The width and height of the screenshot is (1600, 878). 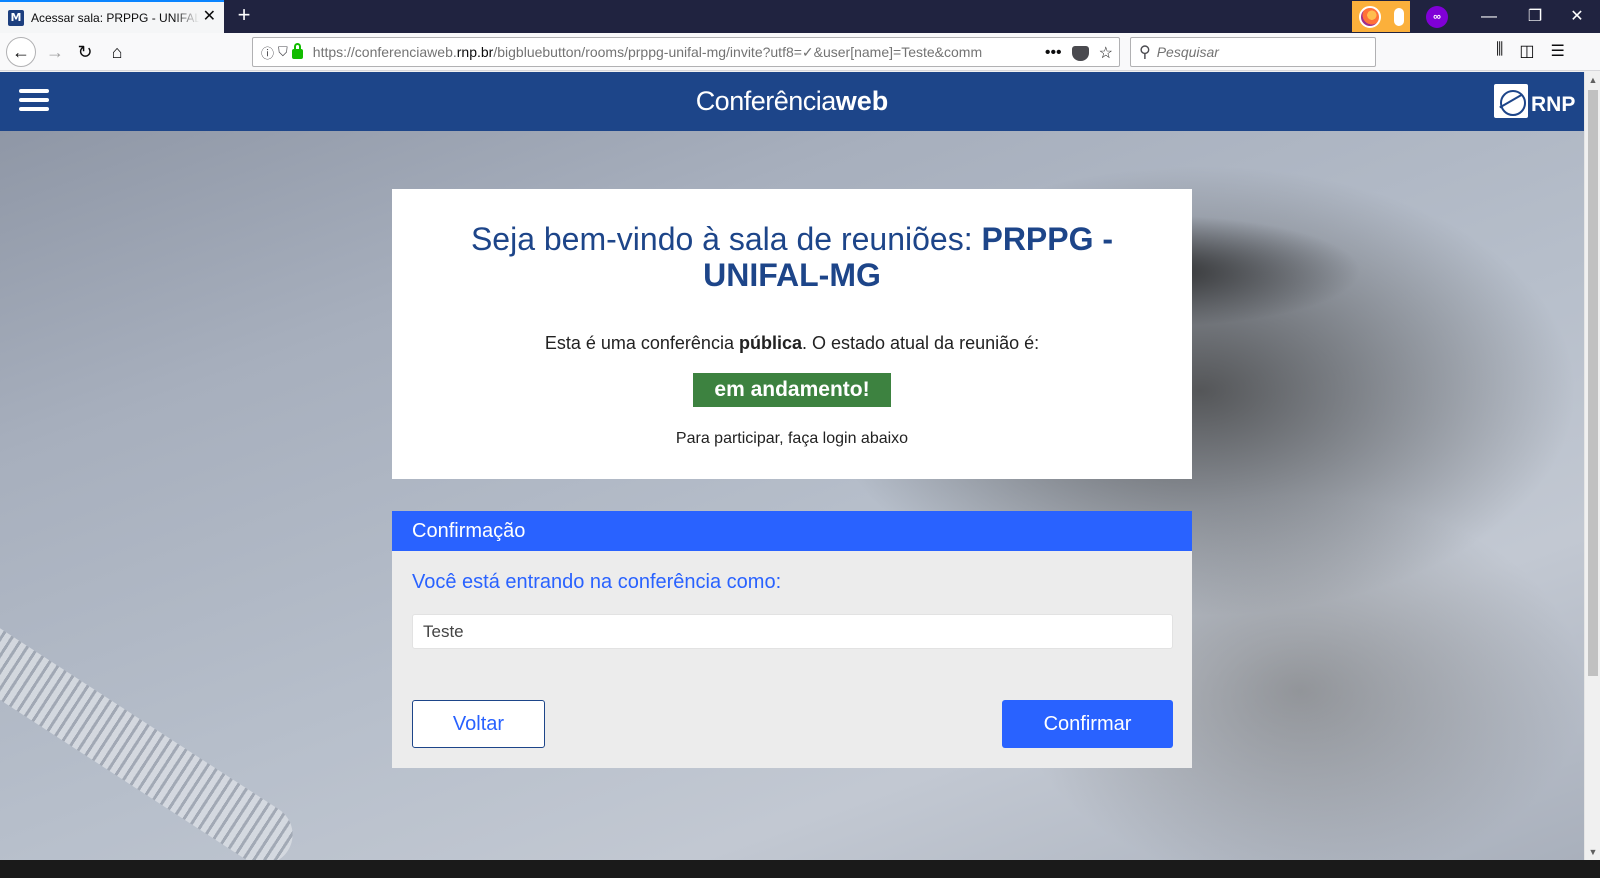 What do you see at coordinates (1577, 16) in the screenshot?
I see `close-window-button: ✕` at bounding box center [1577, 16].